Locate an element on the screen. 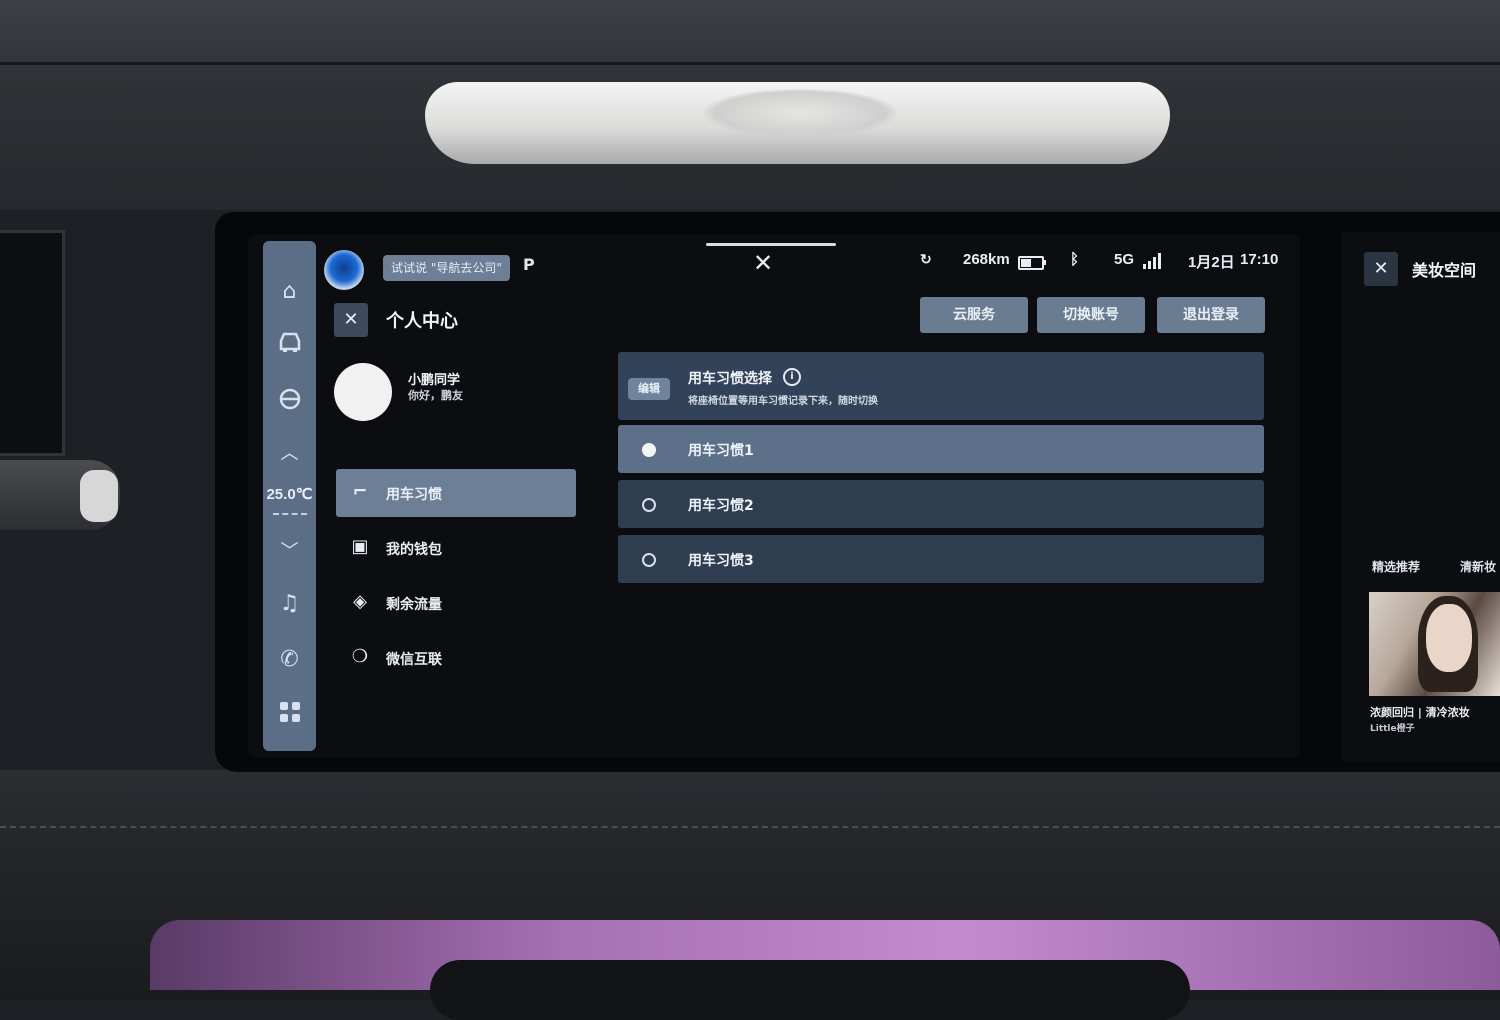 The height and width of the screenshot is (1020, 1500). user-name: 小鹏同学 is located at coordinates (434, 380).